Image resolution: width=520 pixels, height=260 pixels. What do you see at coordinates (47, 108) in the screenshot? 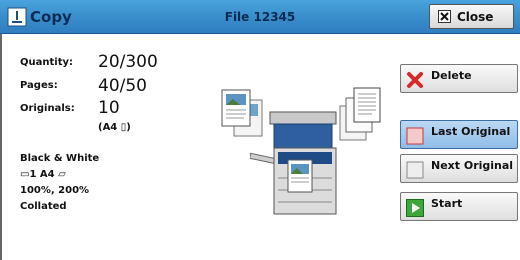
I see `originals-label: Originals:` at bounding box center [47, 108].